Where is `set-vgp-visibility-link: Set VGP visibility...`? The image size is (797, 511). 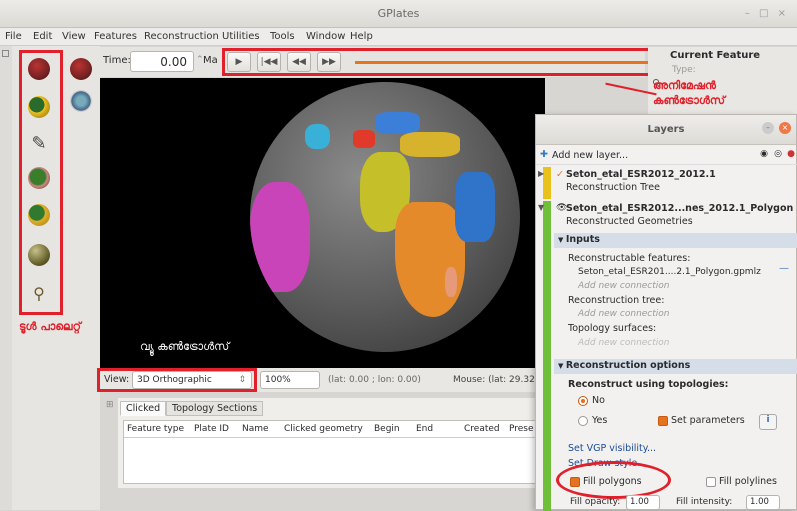 set-vgp-visibility-link: Set VGP visibility... is located at coordinates (668, 448).